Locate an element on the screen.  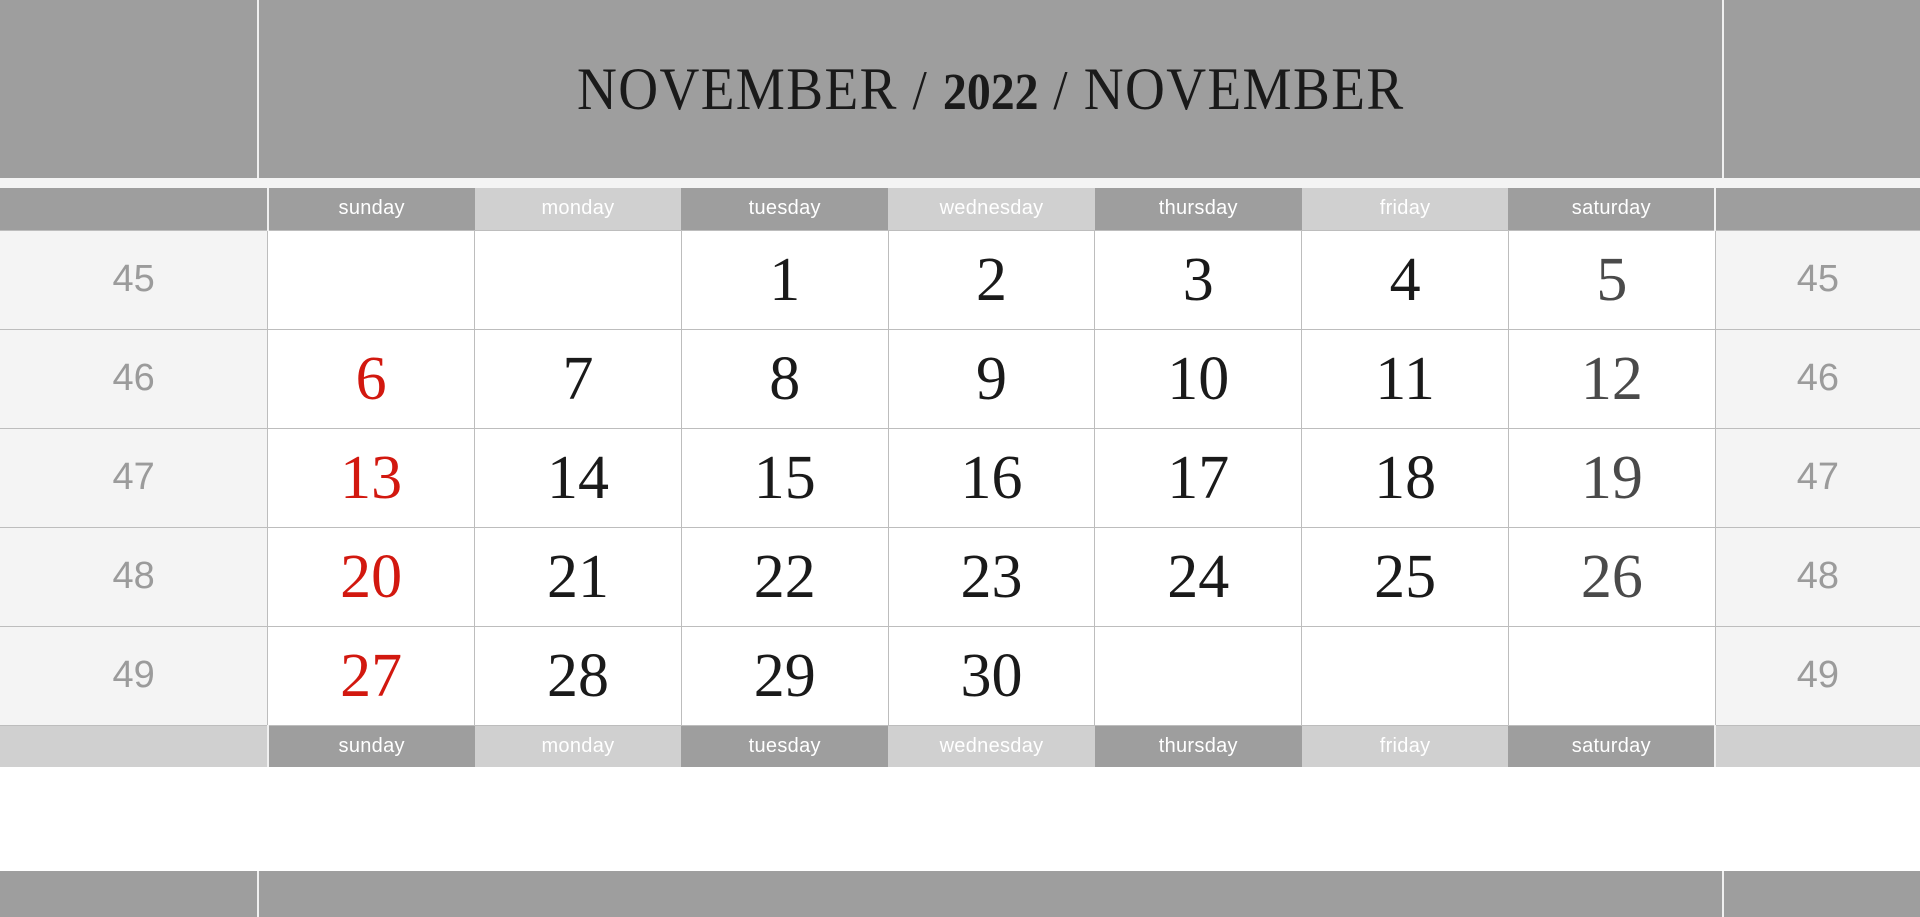
page-title: NOVEMBER / 2022 / NOVEMBER is located at coordinates (991, 89).